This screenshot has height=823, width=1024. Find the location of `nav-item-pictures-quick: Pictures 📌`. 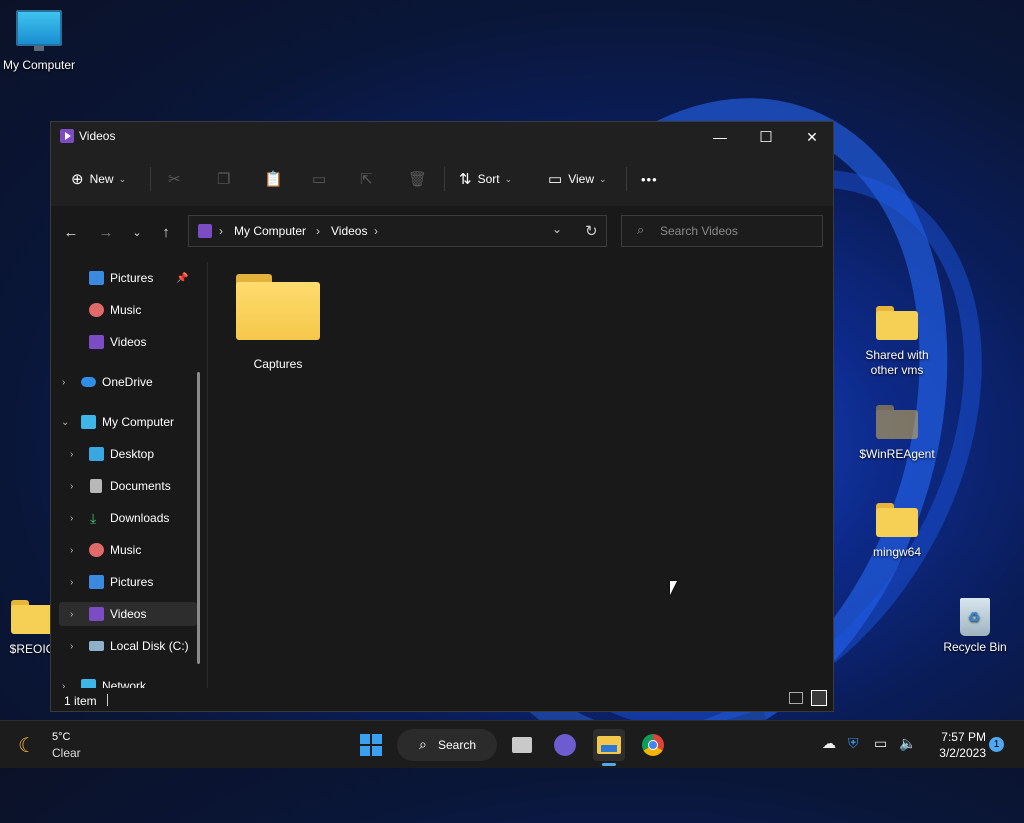

nav-item-pictures-quick: Pictures 📌 is located at coordinates (128, 278).